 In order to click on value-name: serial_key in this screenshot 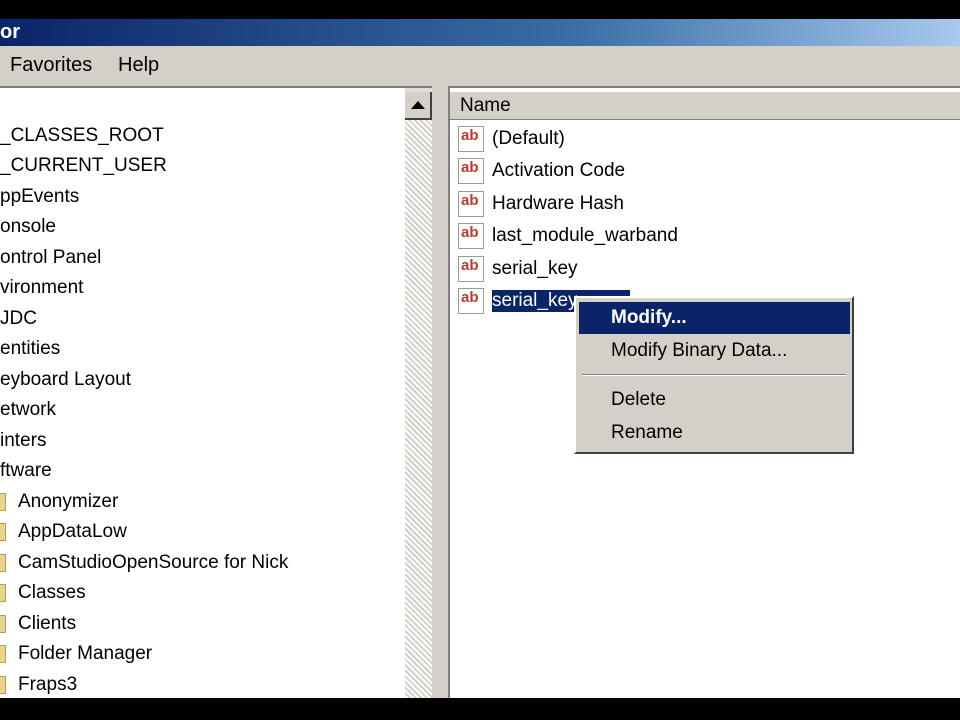, I will do `click(535, 268)`.